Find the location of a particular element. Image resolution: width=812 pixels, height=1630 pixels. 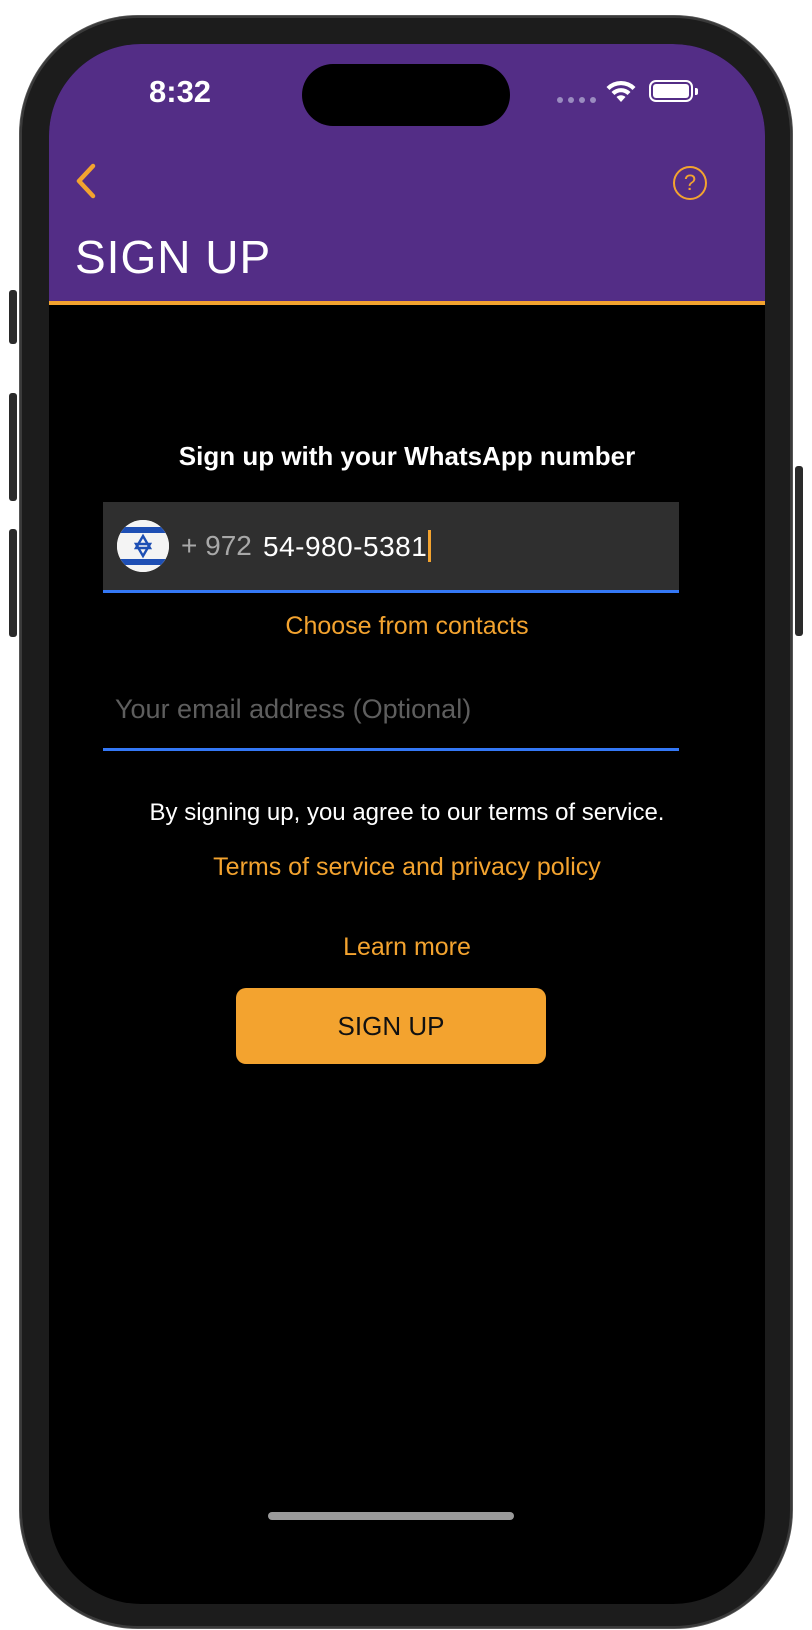

terms-privacy-link: Terms of service and privacy policy is located at coordinates (407, 867).